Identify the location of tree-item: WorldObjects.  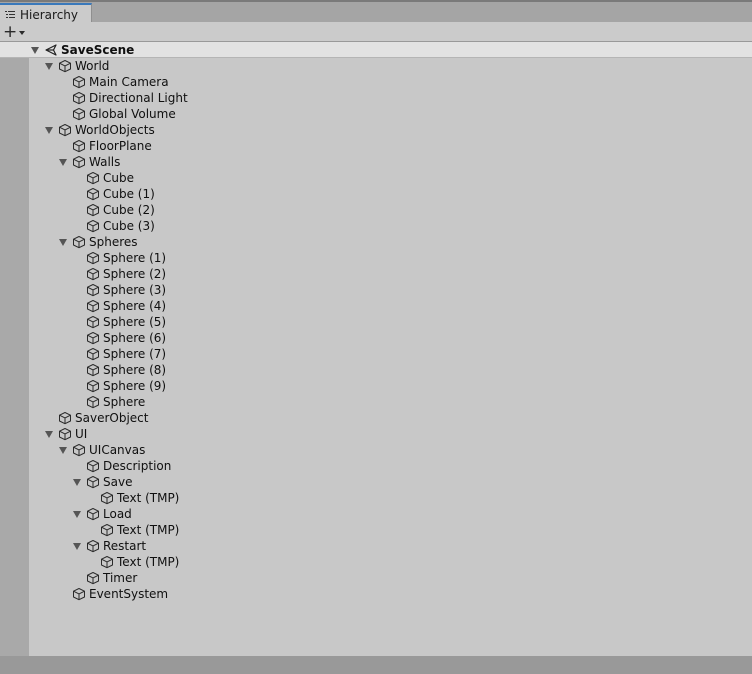
(100, 130).